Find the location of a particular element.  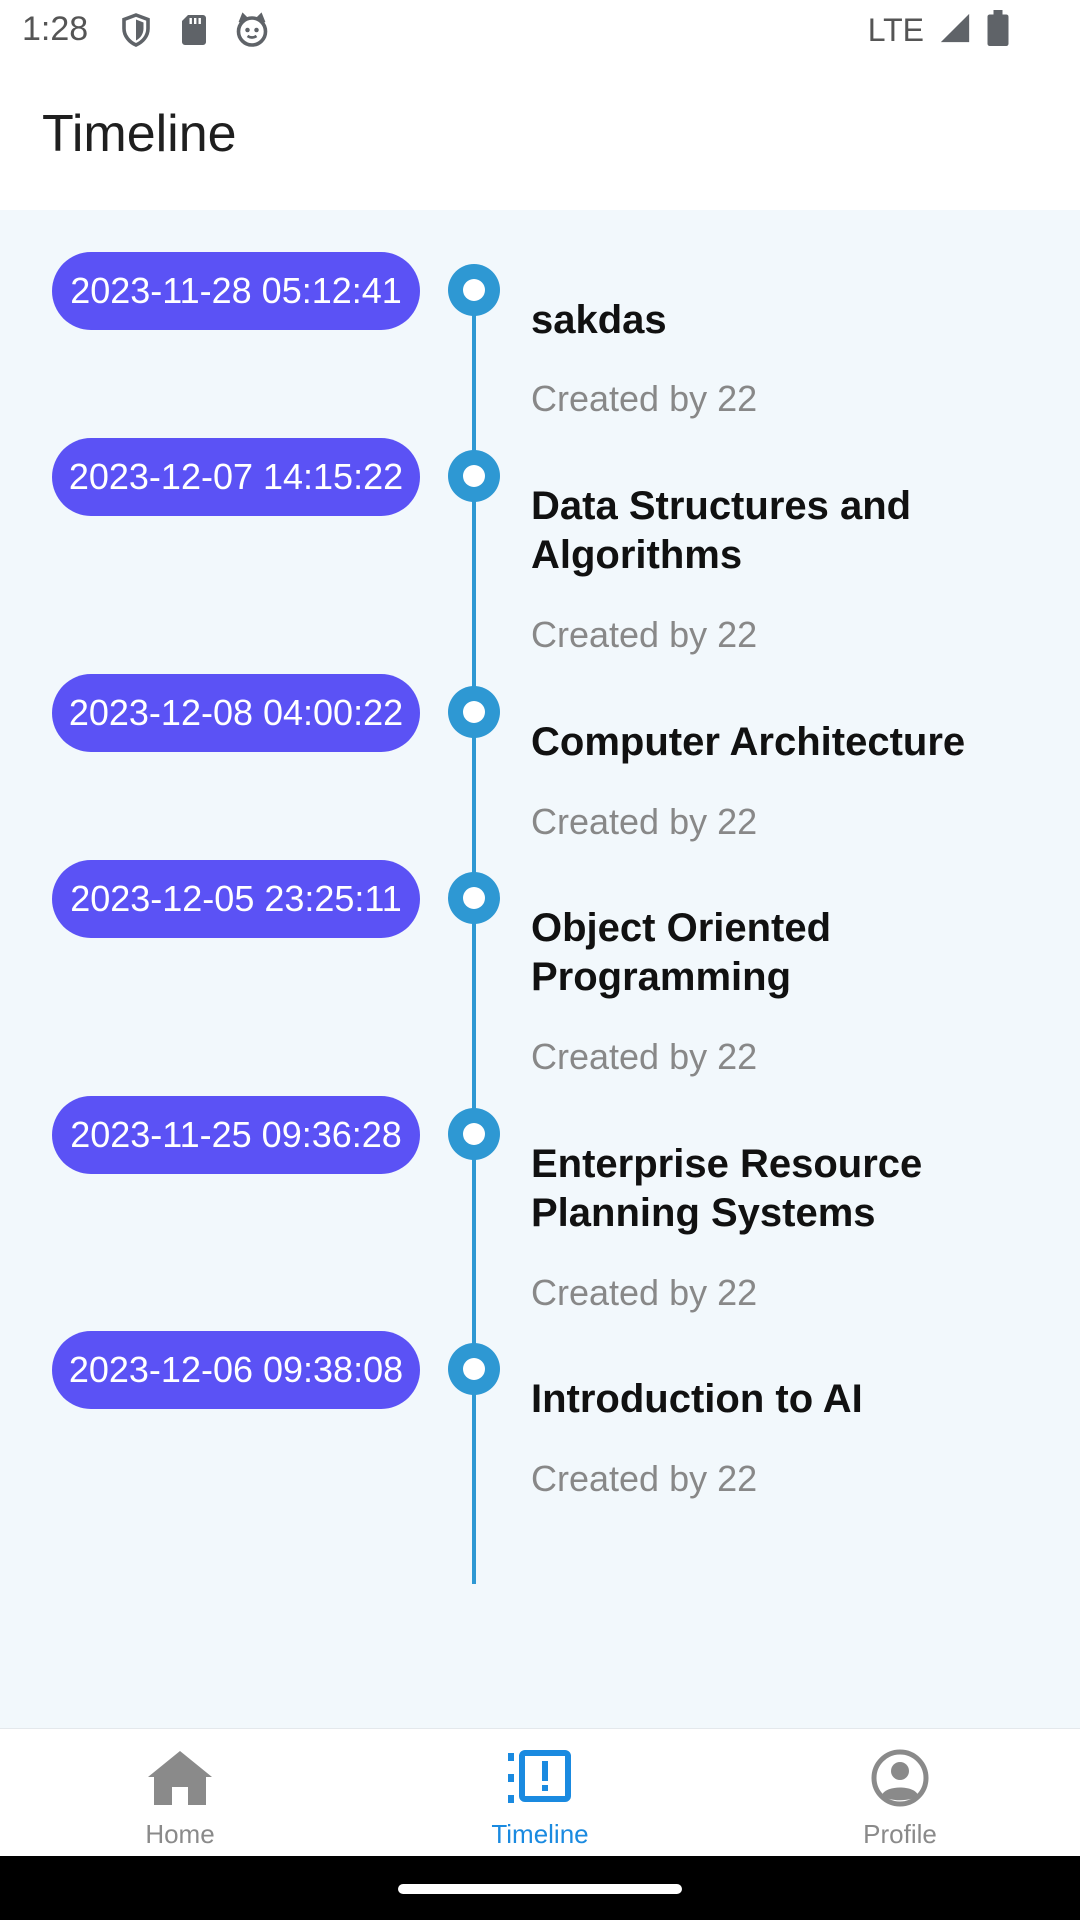

nav-item-timeline: Timeline is located at coordinates (540, 1793).